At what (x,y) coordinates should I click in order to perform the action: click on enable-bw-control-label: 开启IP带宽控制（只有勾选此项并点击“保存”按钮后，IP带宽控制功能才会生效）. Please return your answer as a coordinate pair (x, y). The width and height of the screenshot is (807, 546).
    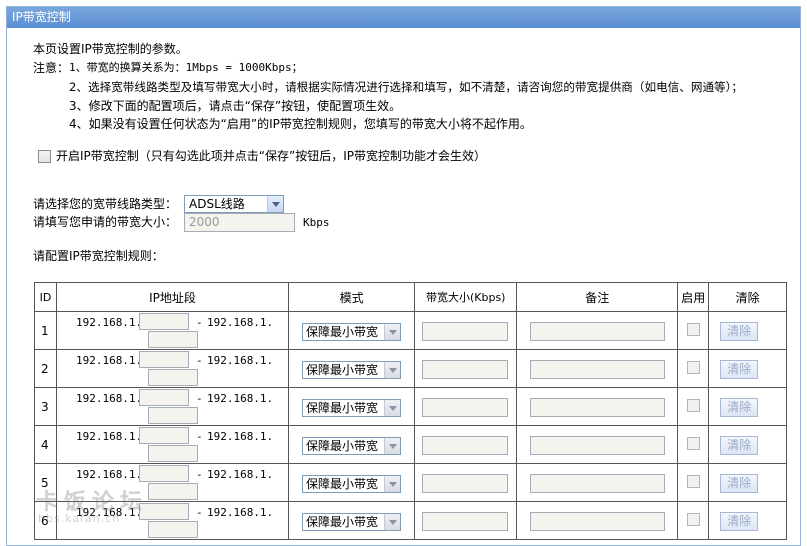
    Looking at the image, I should click on (271, 156).